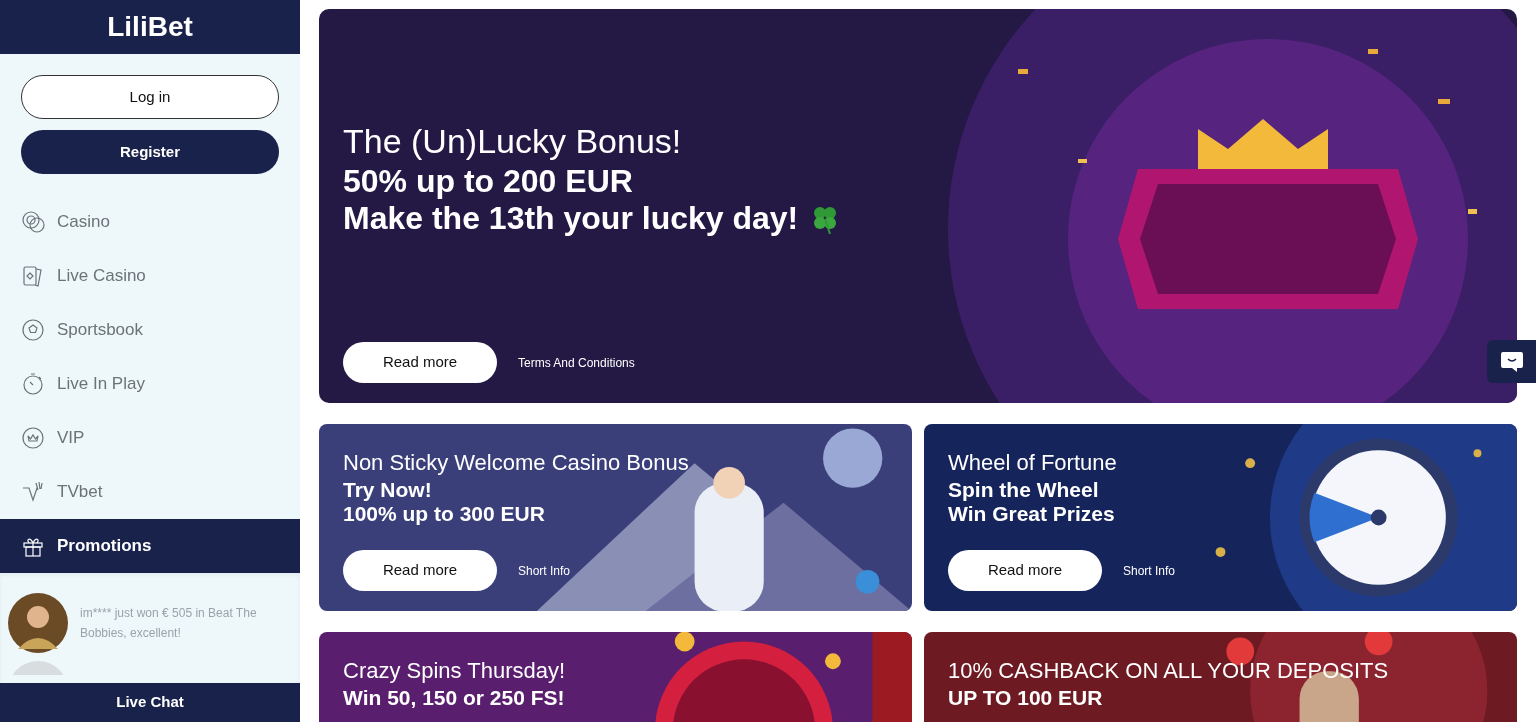 This screenshot has height=722, width=1536. Describe the element at coordinates (150, 276) in the screenshot. I see `nav-item: Live Casino` at that location.